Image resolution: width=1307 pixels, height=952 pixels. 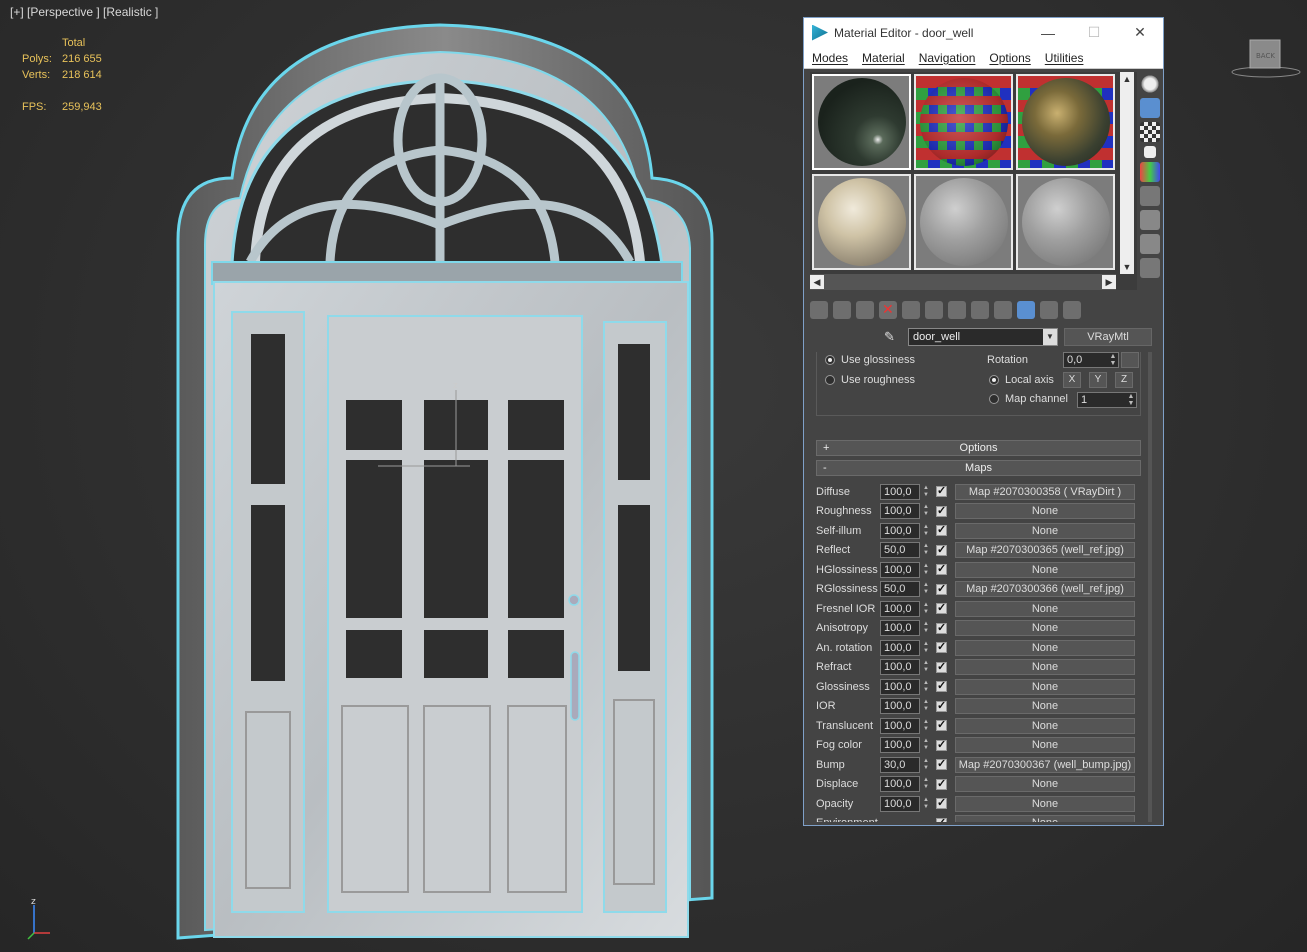 I want to click on make-material-copy-icon, so click(x=911, y=310).